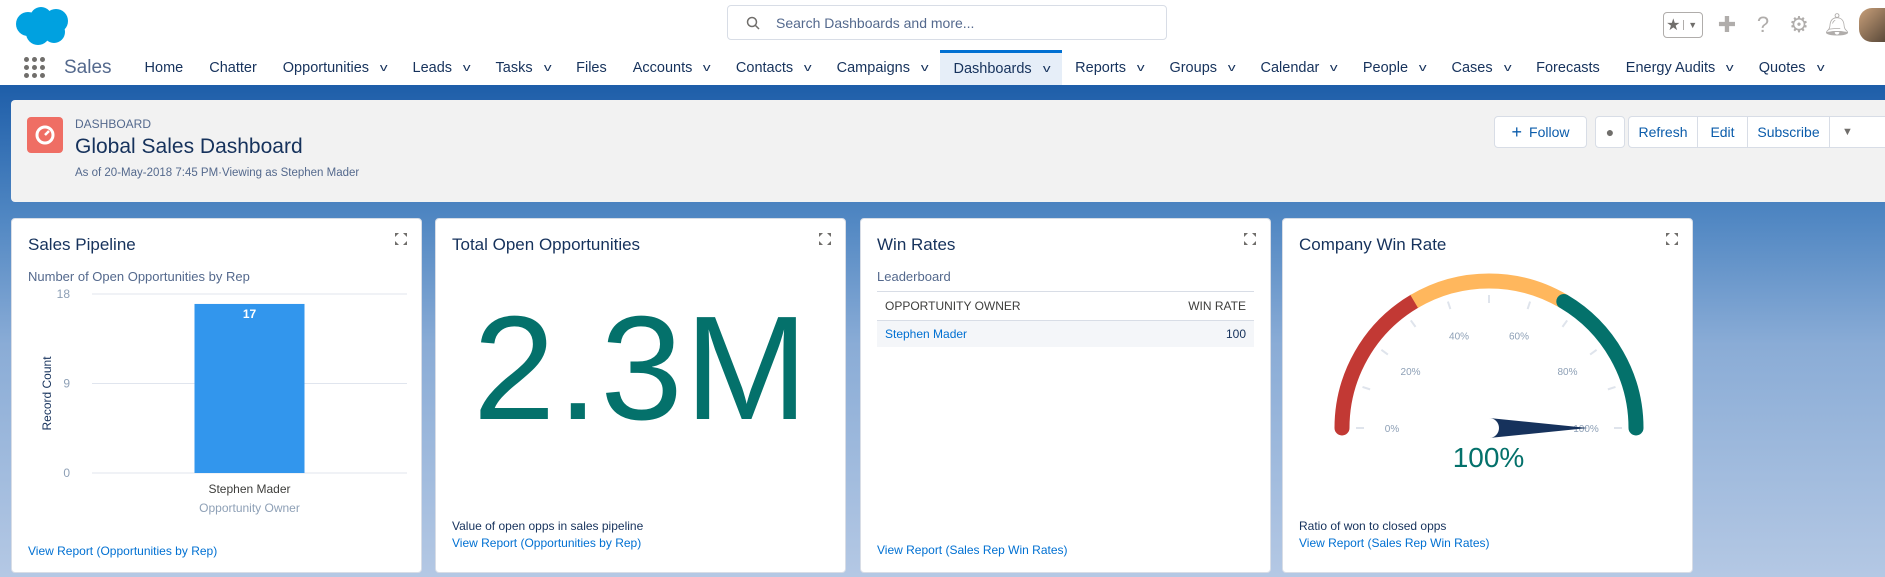  Describe the element at coordinates (441, 67) in the screenshot. I see `nav-tab-leads: Leads v` at that location.